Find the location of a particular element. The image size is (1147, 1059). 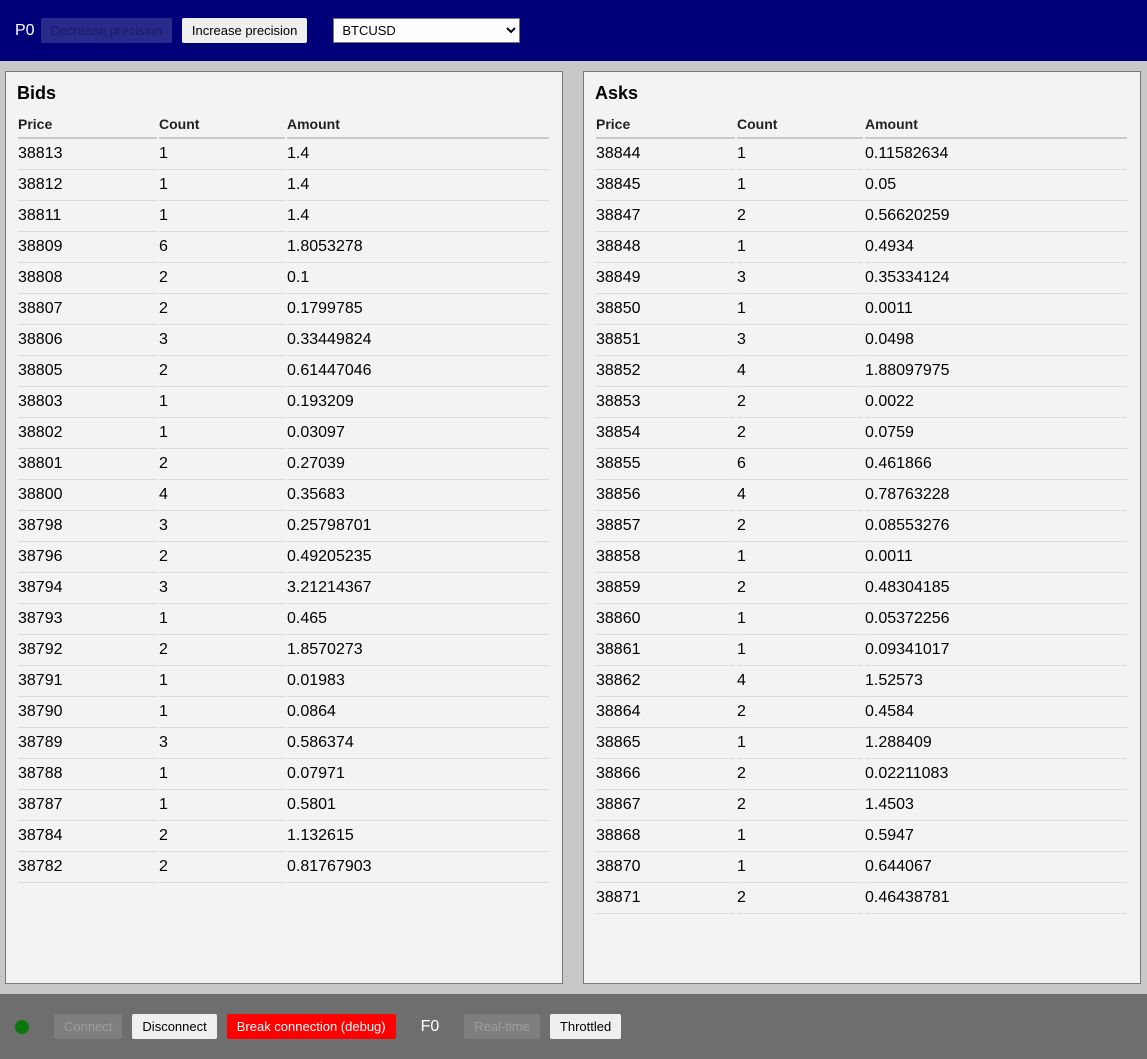

bids-table-row: 38787 1 0.5801 is located at coordinates (283, 805).